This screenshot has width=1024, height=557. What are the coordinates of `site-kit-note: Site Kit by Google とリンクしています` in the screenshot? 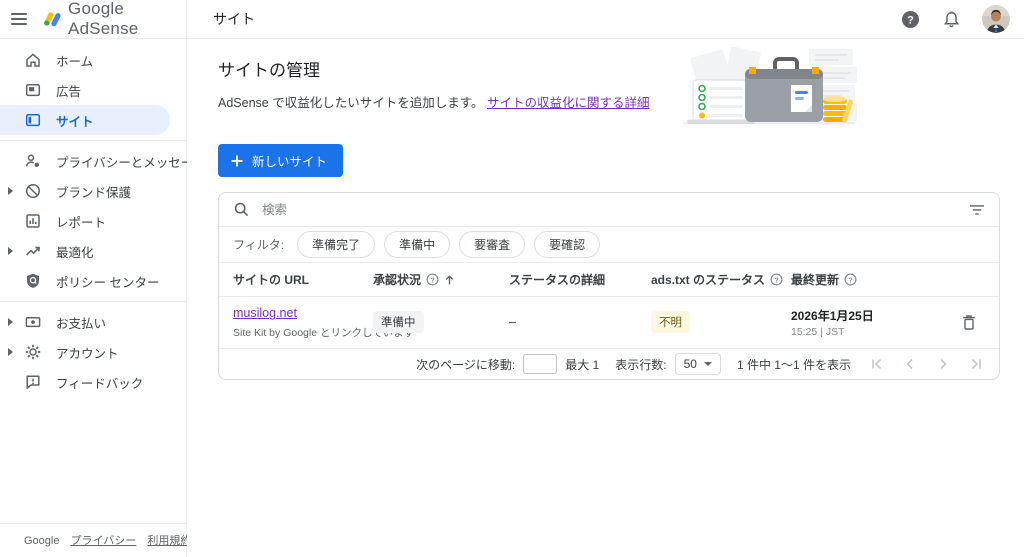 It's located at (324, 333).